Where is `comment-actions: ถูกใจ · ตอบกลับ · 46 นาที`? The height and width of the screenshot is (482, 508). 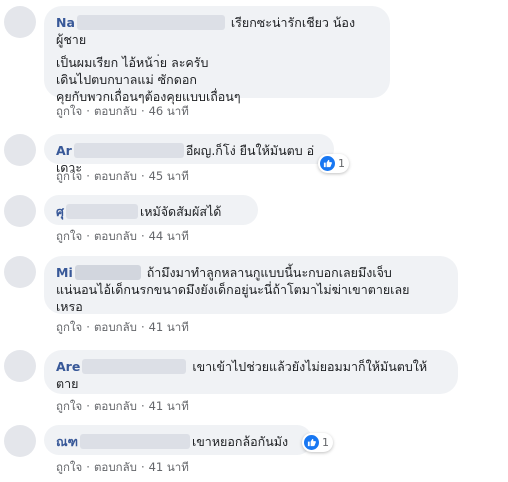
comment-actions: ถูกใจ · ตอบกลับ · 46 นาที is located at coordinates (122, 112).